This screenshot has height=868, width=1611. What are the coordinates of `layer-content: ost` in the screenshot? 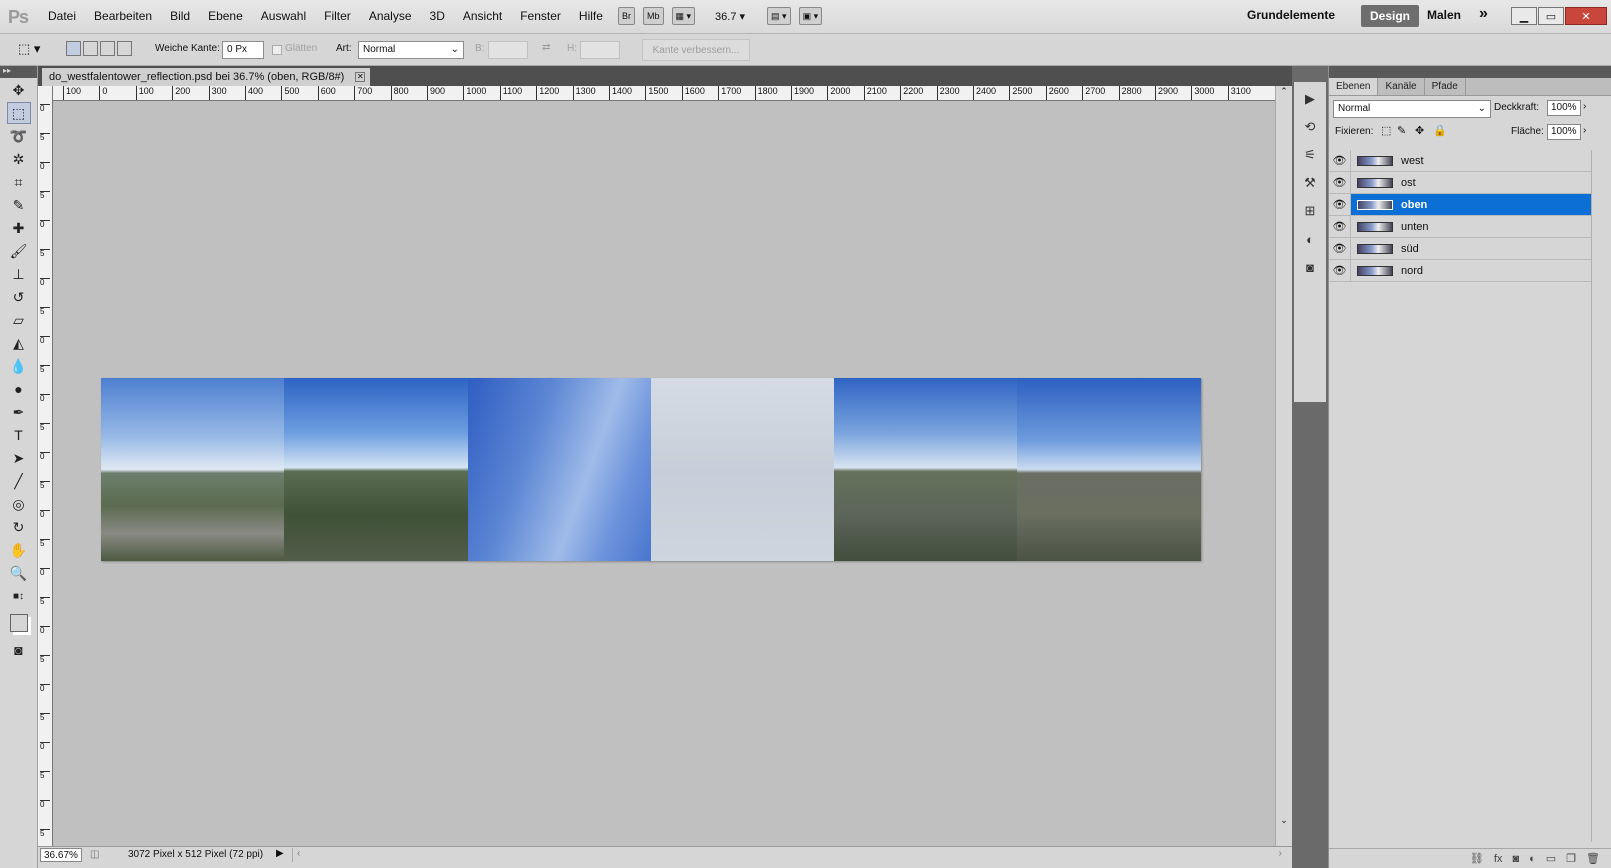 It's located at (1471, 182).